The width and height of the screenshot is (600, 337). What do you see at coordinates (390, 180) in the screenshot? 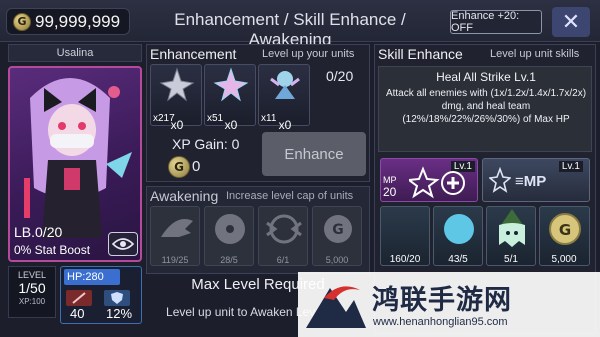
I see `mp-label: MP` at bounding box center [390, 180].